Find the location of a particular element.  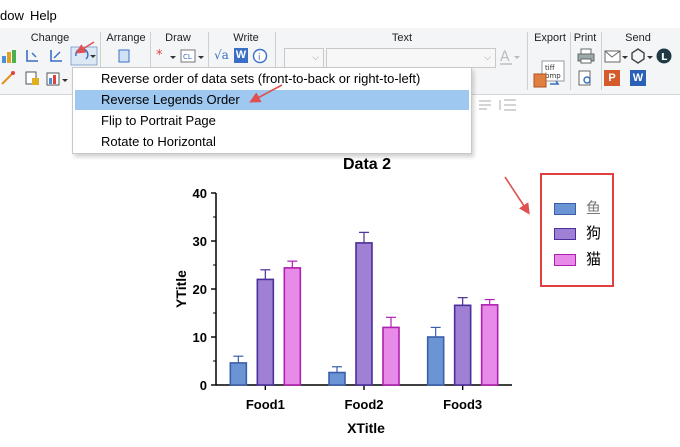

annotation-arrow-menu is located at coordinates (266, 93).